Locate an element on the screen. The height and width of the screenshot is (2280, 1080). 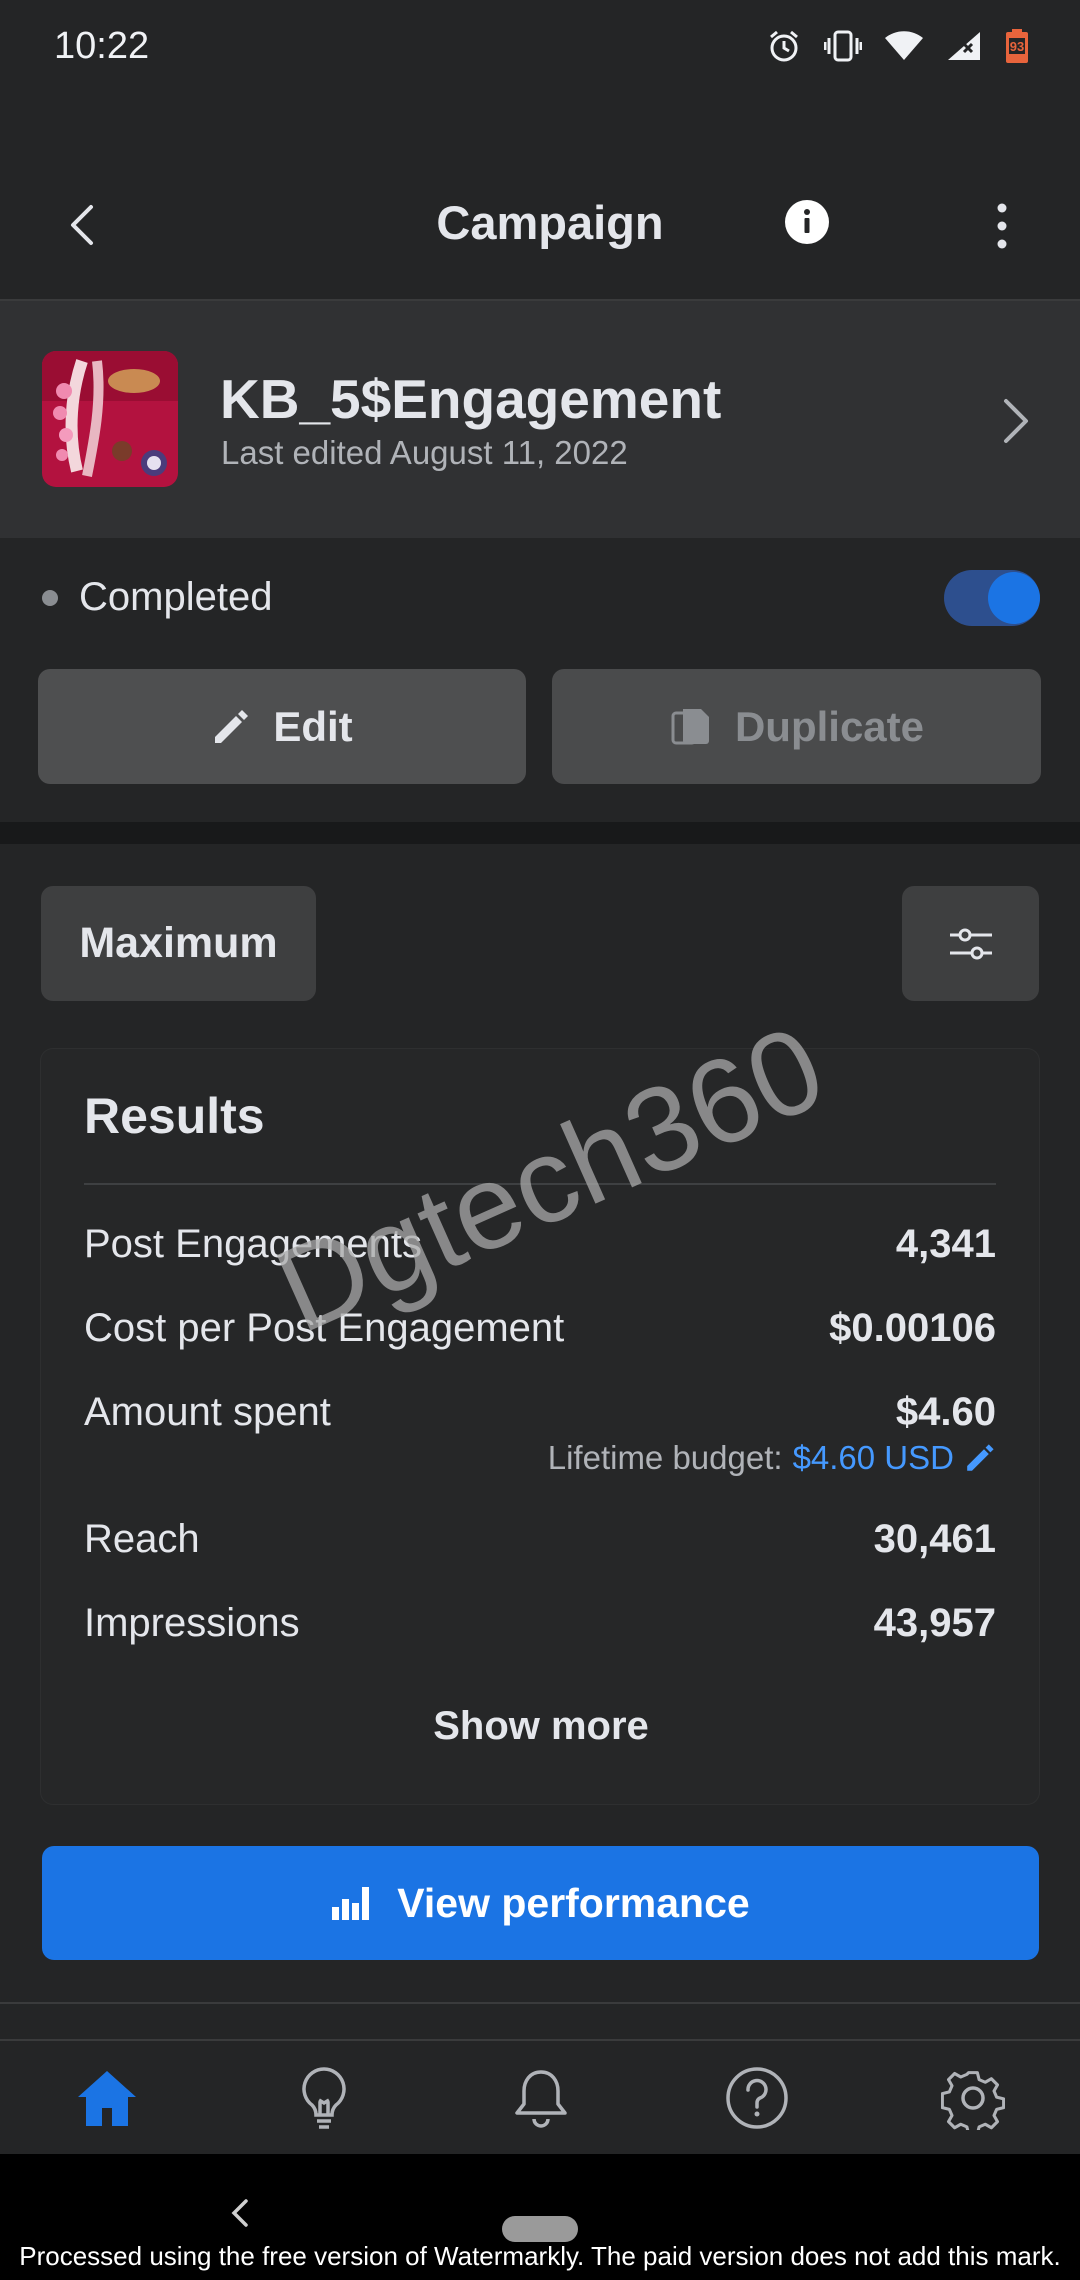
metric-row-post-engagements: Post Engagements 4,341 is located at coordinates (540, 1244).